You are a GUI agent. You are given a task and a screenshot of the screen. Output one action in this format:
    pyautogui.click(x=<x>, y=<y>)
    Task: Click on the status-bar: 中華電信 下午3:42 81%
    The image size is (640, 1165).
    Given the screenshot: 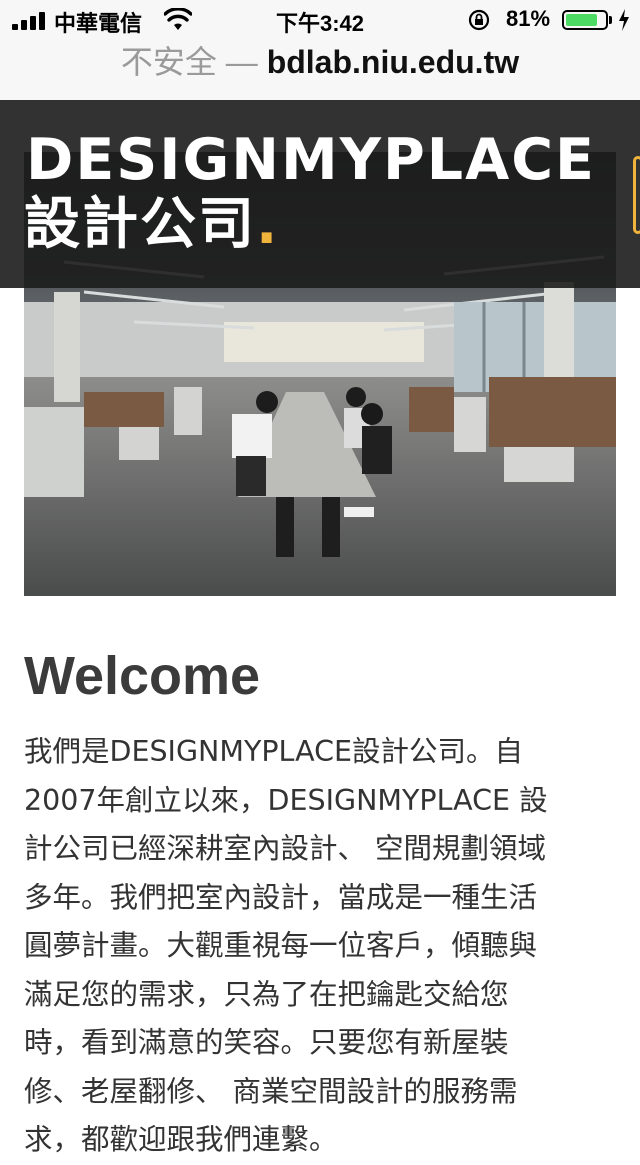 What is the action you would take?
    pyautogui.click(x=320, y=20)
    